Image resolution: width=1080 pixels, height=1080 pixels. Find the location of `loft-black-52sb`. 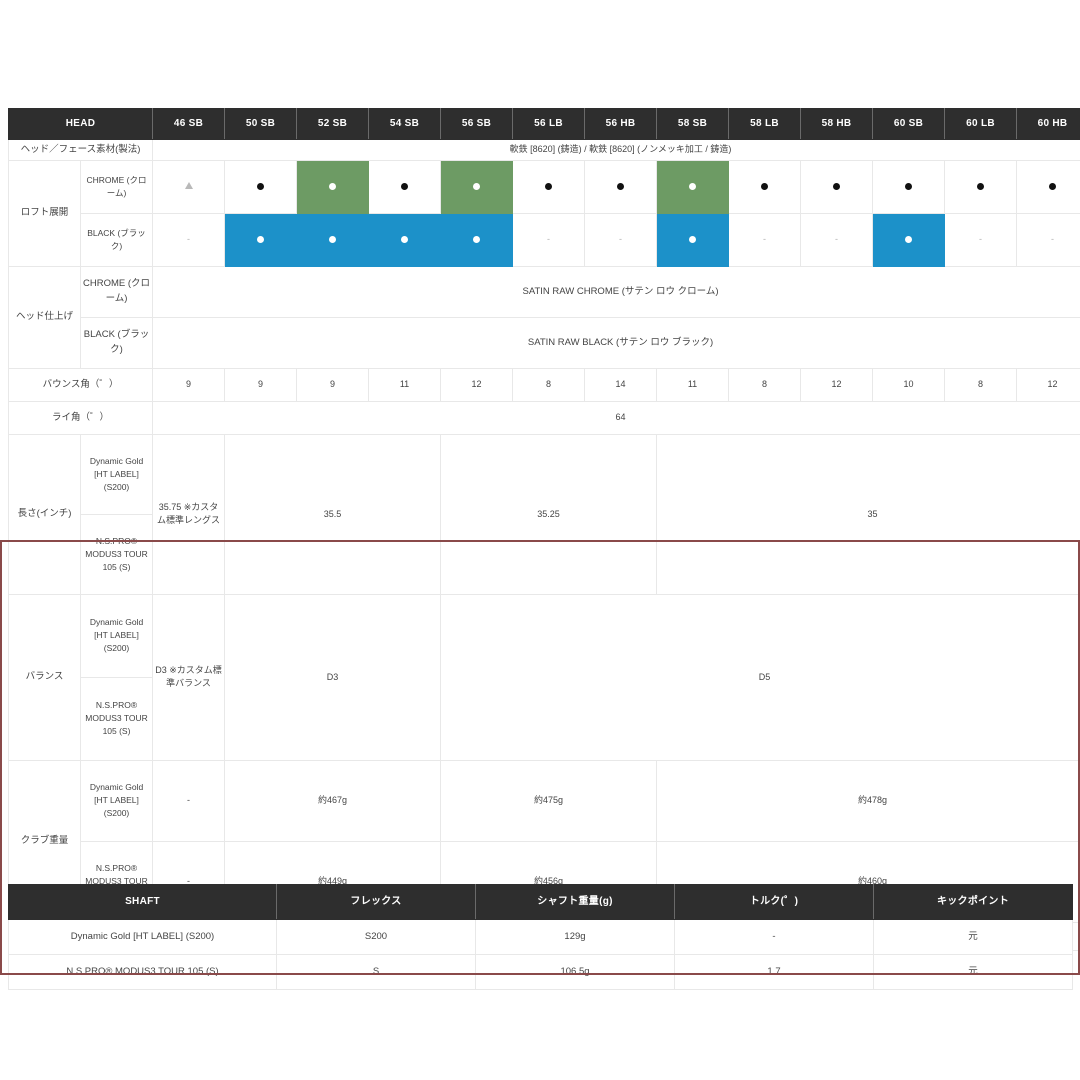

loft-black-52sb is located at coordinates (333, 239).